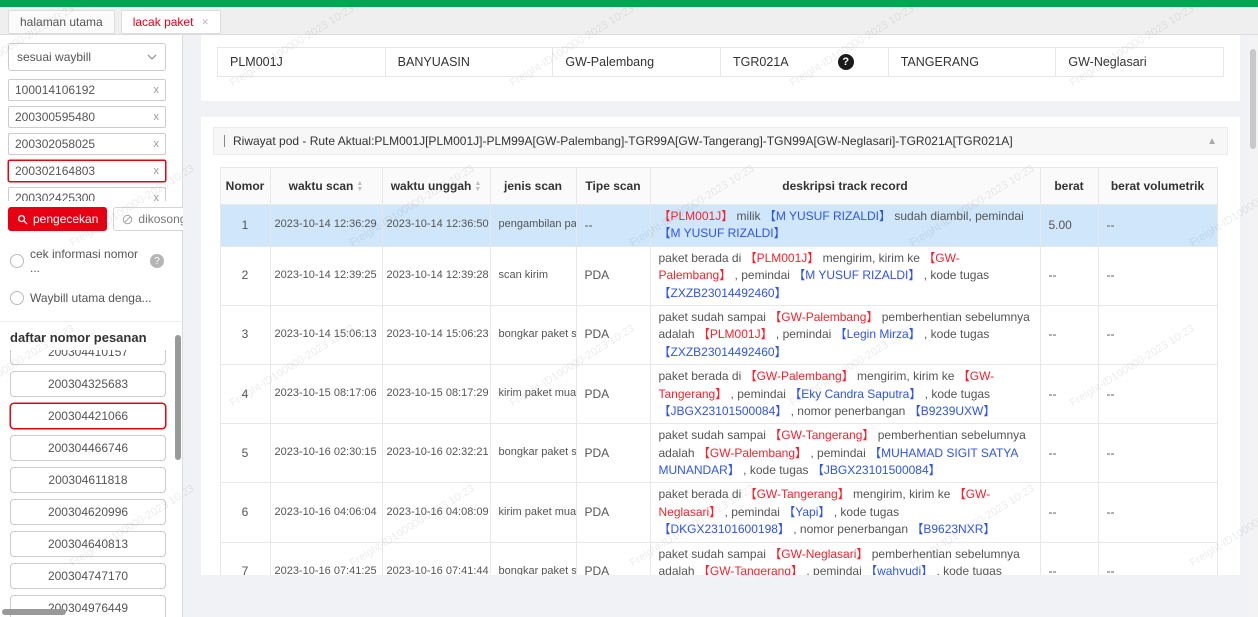 This screenshot has height=617, width=1258. Describe the element at coordinates (1069, 512) in the screenshot. I see `cell-berat: --` at that location.